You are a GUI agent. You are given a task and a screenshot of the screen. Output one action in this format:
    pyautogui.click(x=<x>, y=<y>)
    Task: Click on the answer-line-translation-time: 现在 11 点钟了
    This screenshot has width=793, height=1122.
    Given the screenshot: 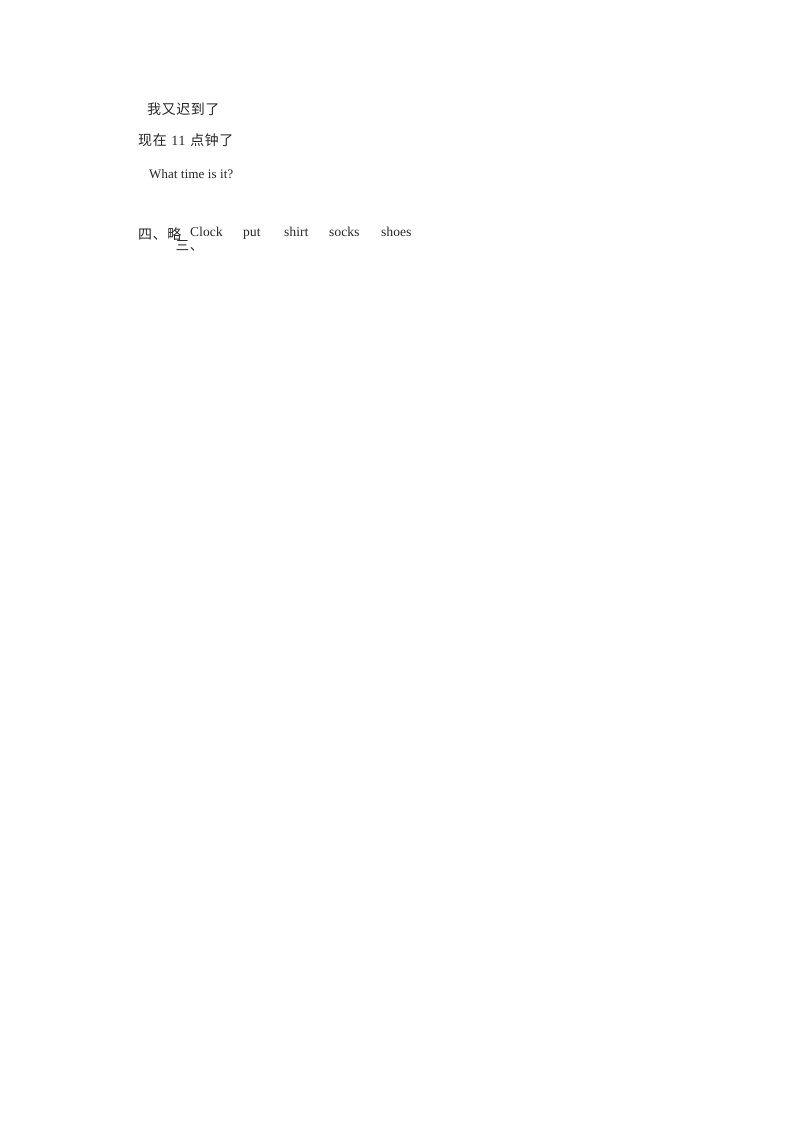 What is the action you would take?
    pyautogui.click(x=186, y=141)
    